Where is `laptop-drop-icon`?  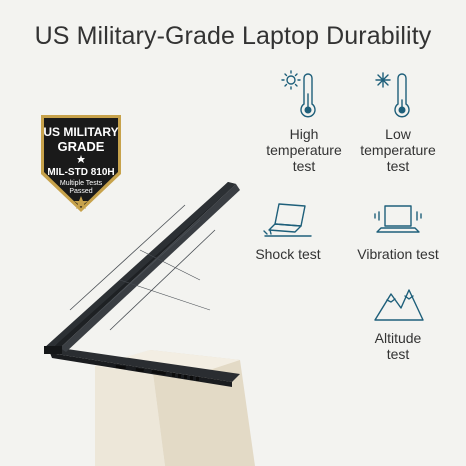
laptop-drop-icon is located at coordinates (287, 220).